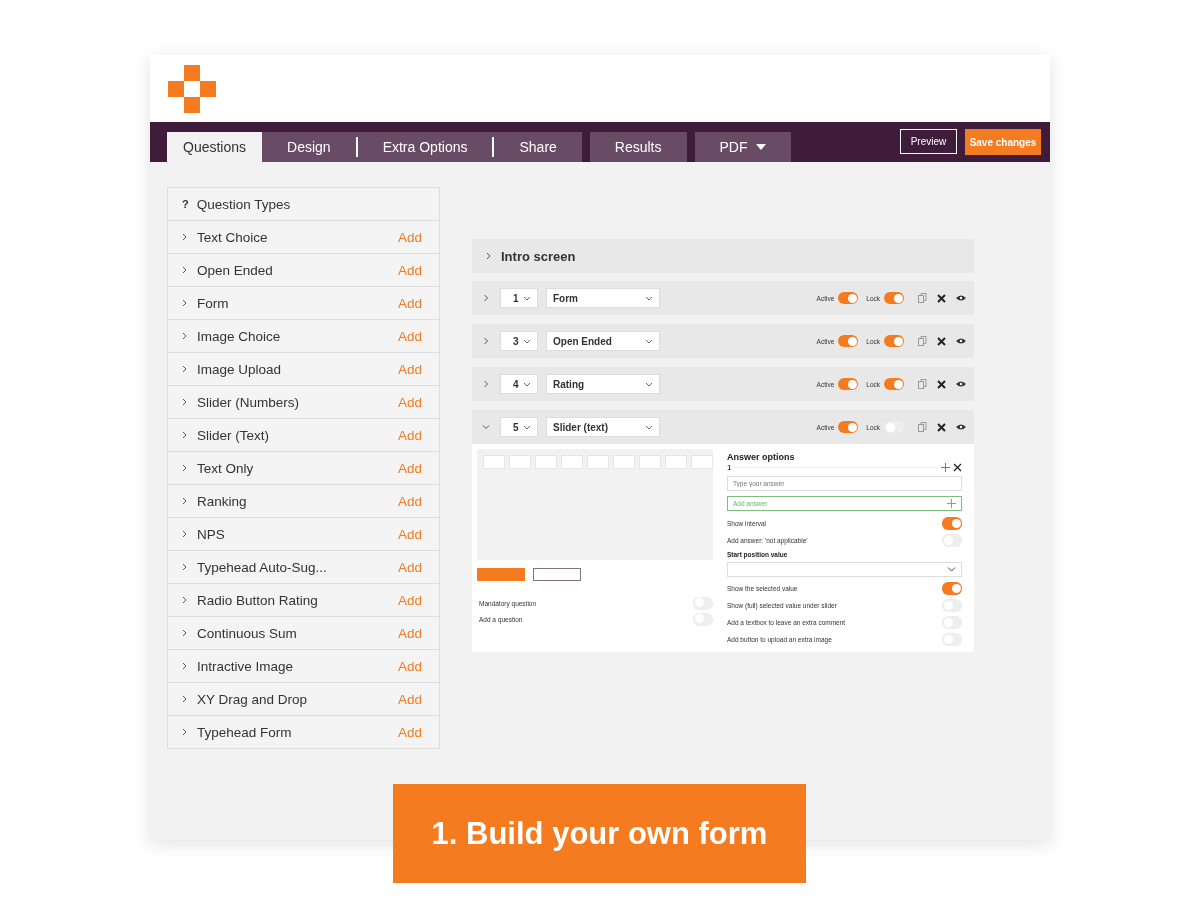 This screenshot has width=1200, height=900. What do you see at coordinates (723, 256) in the screenshot?
I see `intro-bar: Intro screen` at bounding box center [723, 256].